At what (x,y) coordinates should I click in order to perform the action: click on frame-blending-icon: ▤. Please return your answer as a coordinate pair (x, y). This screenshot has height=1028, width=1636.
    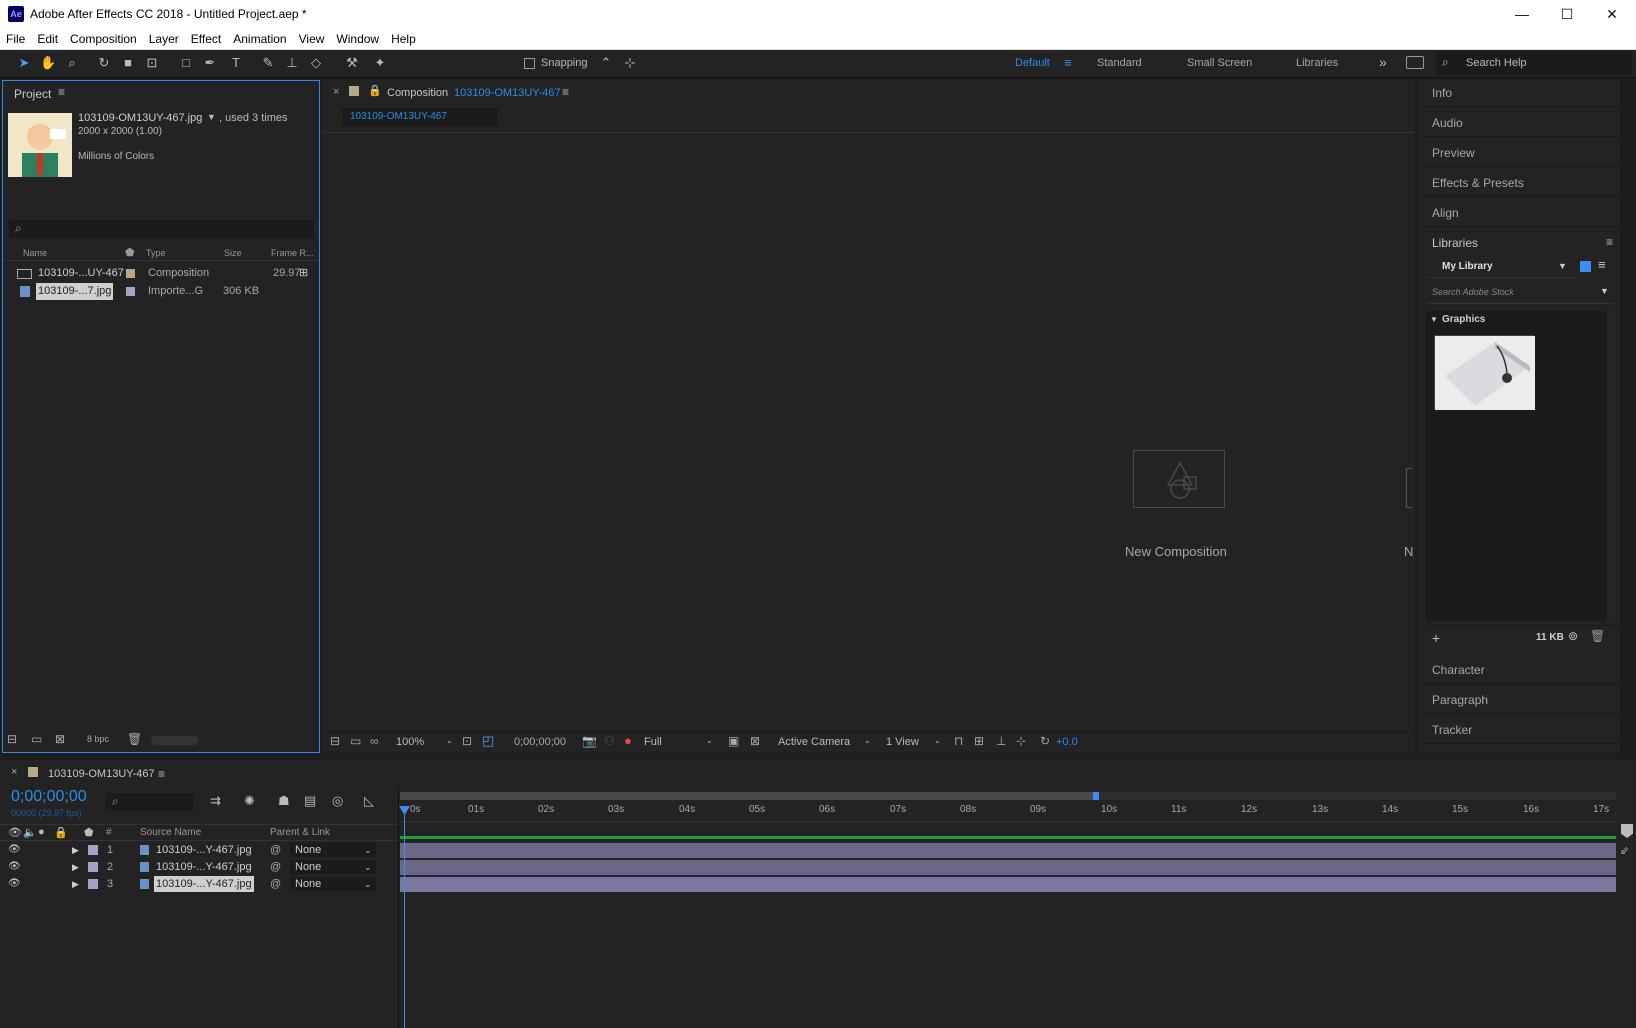
    Looking at the image, I should click on (310, 801).